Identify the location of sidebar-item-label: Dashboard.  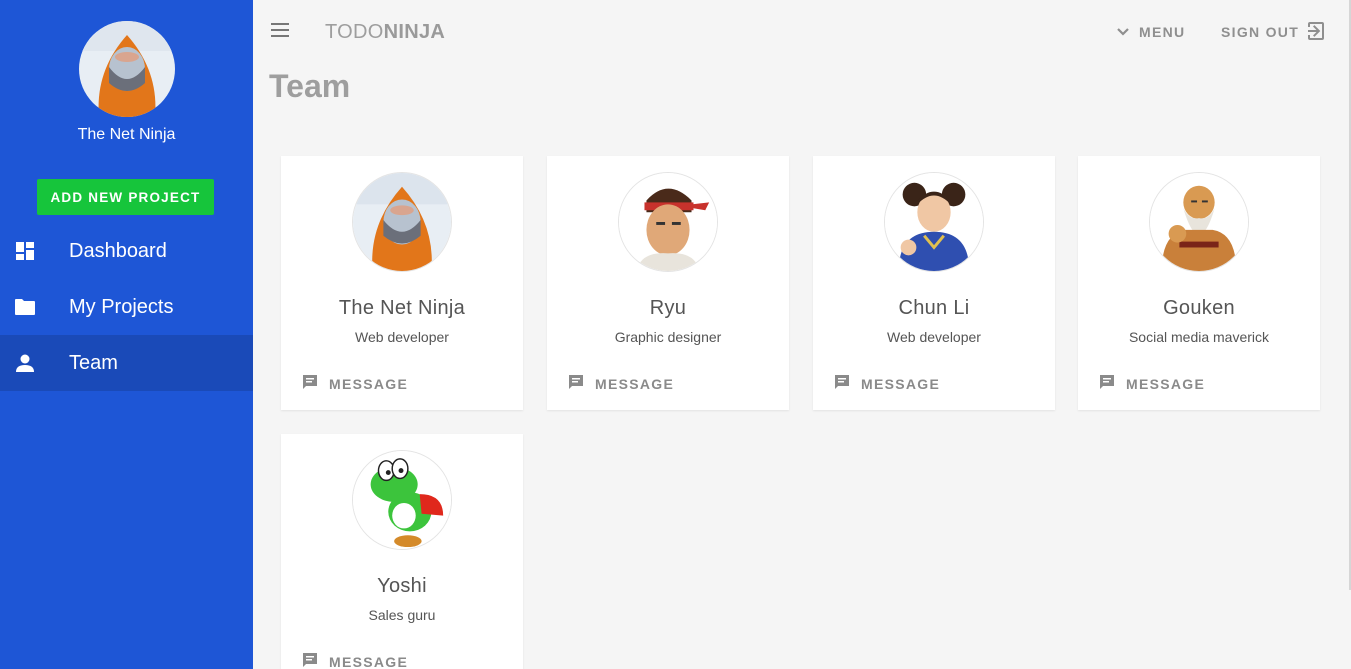
(118, 250).